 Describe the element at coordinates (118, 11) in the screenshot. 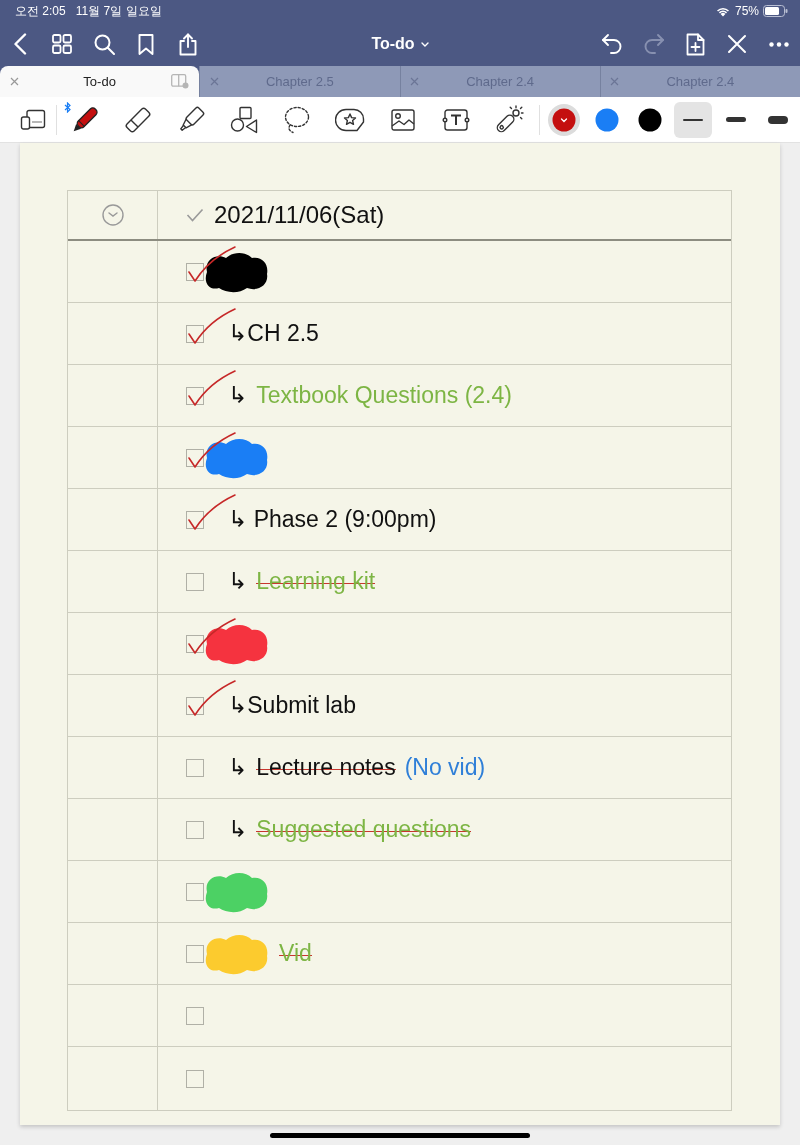

I see `status-date: 11월 7일 일요일` at that location.